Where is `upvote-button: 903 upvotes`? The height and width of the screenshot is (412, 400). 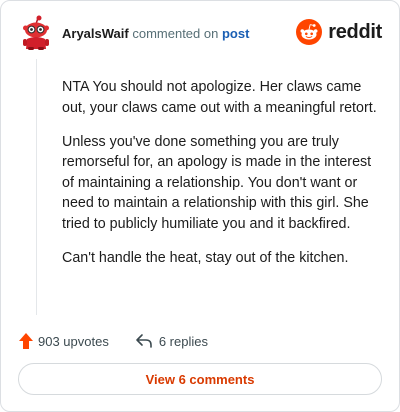 upvote-button: 903 upvotes is located at coordinates (63, 341).